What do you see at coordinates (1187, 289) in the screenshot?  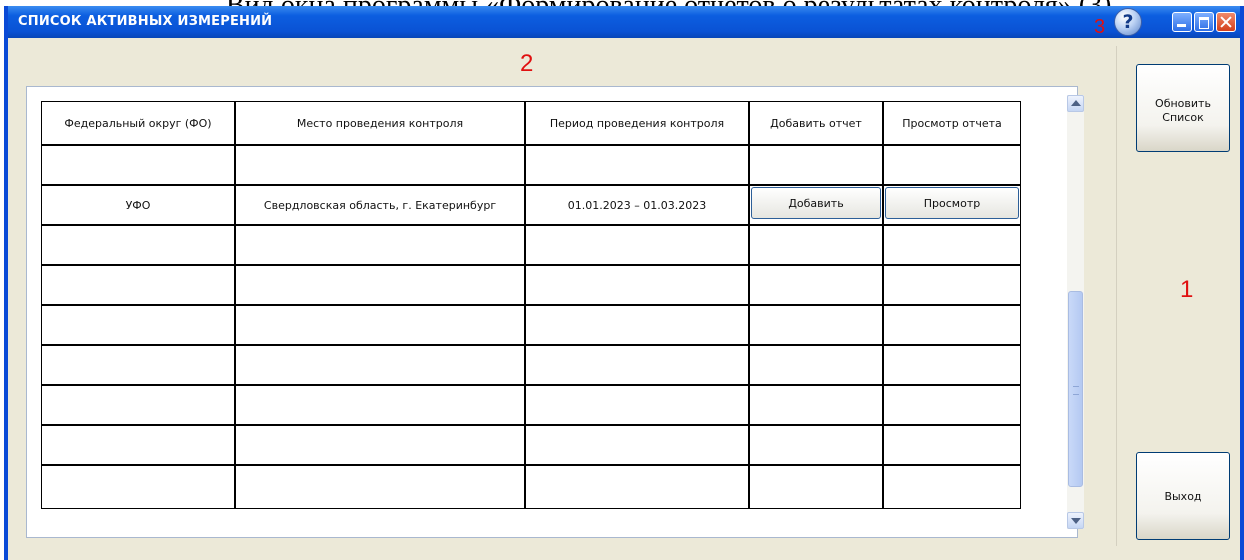 I see `marker-one: 1` at bounding box center [1187, 289].